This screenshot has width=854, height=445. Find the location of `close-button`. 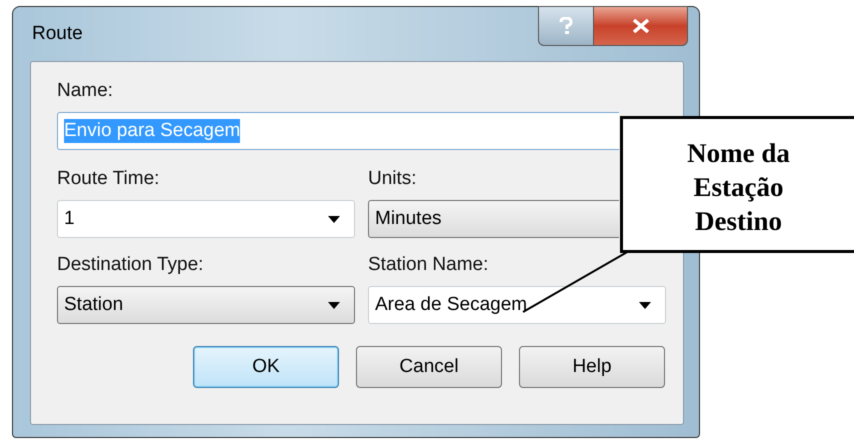

close-button is located at coordinates (641, 26).